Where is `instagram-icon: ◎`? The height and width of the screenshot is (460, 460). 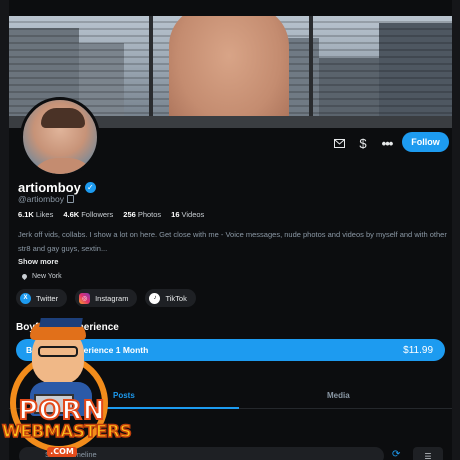
instagram-icon: ◎ is located at coordinates (85, 298).